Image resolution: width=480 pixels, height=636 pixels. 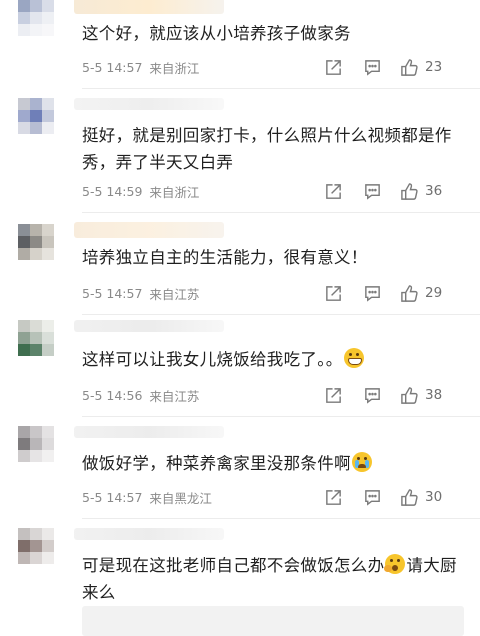 I want to click on like-button: 36, so click(x=427, y=191).